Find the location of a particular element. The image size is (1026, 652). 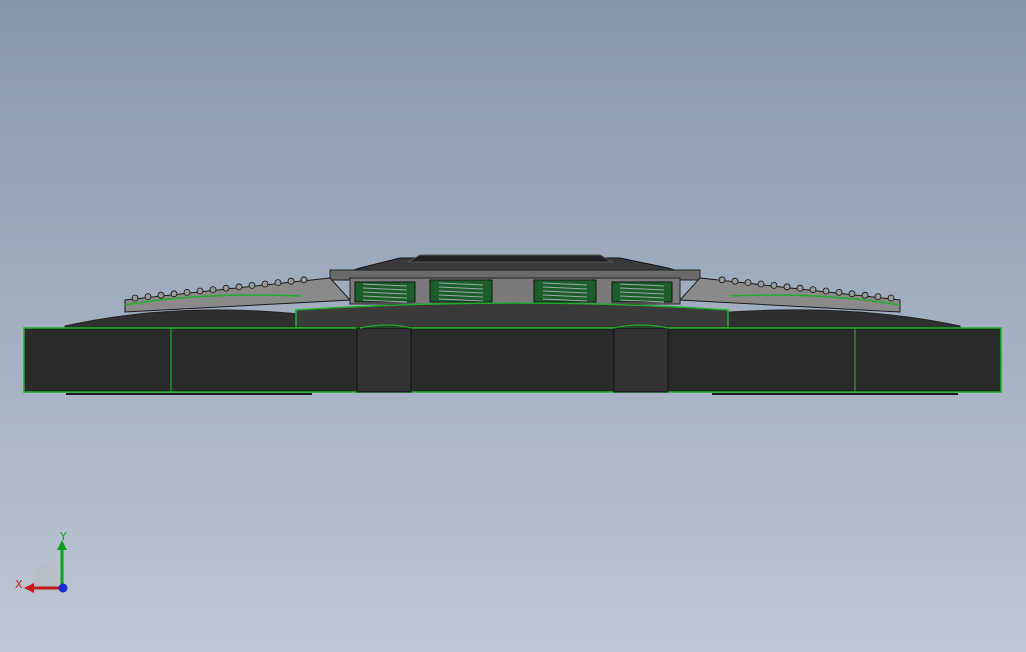

triad-plane is located at coordinates (45, 573).